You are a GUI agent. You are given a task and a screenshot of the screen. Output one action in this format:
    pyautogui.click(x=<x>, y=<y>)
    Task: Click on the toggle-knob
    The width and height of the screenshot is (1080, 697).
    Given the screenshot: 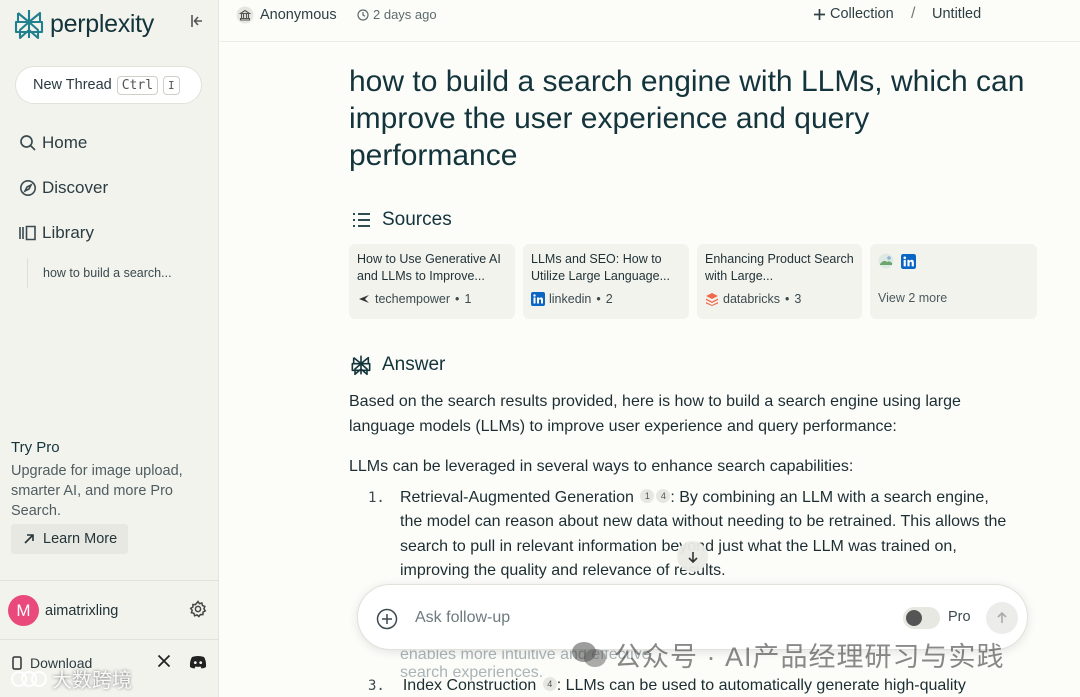 What is the action you would take?
    pyautogui.click(x=914, y=618)
    